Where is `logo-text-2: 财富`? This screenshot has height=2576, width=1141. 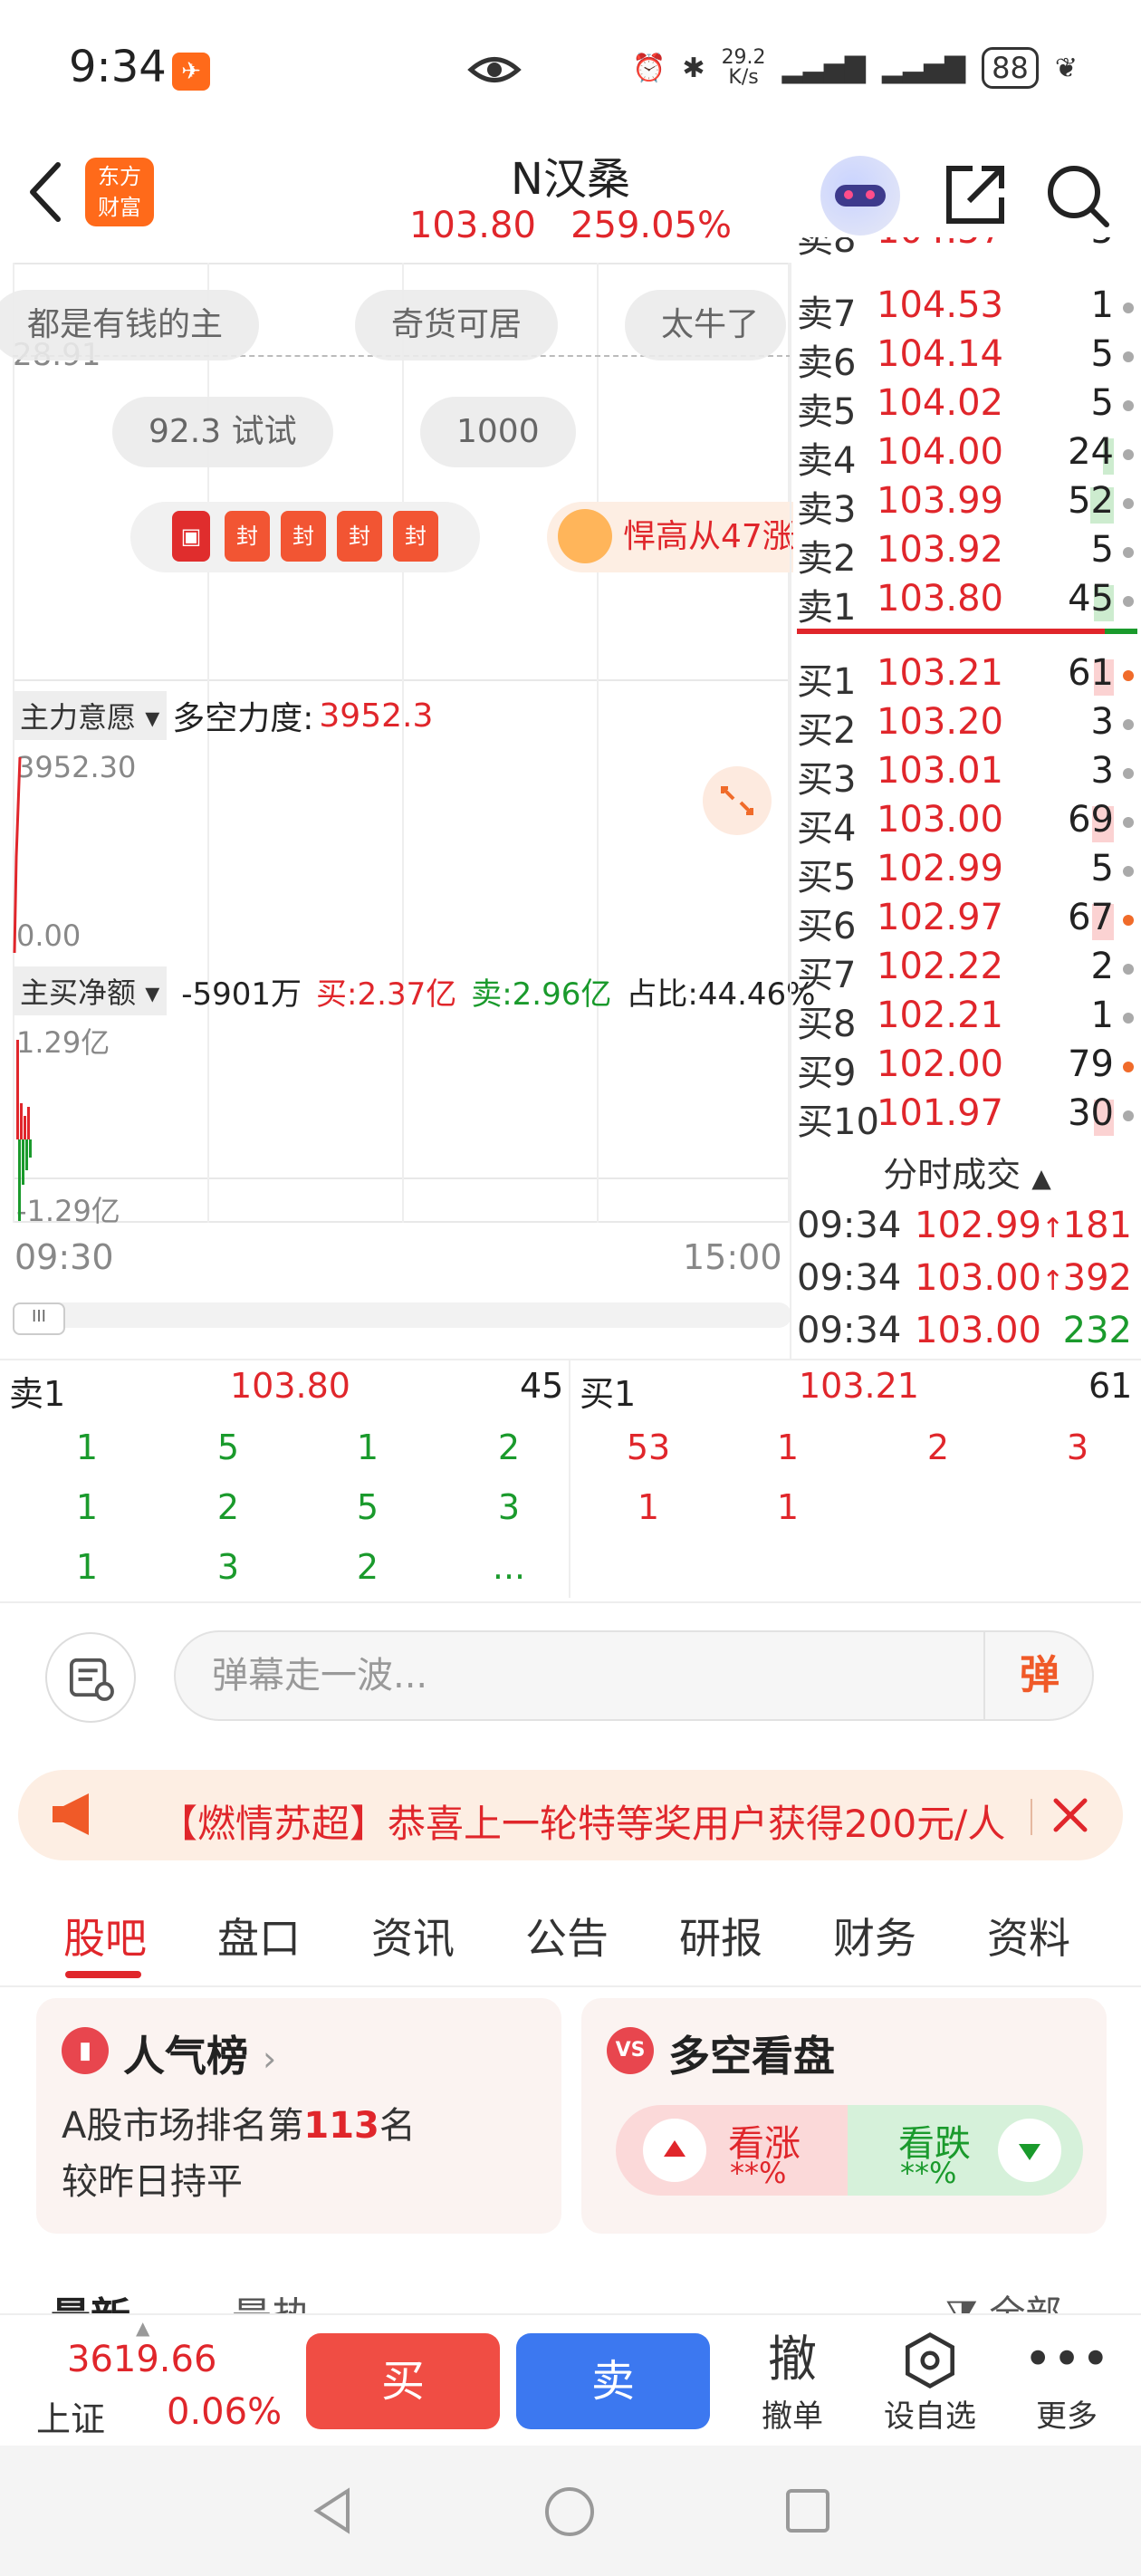
logo-text-2: 财富 is located at coordinates (120, 207).